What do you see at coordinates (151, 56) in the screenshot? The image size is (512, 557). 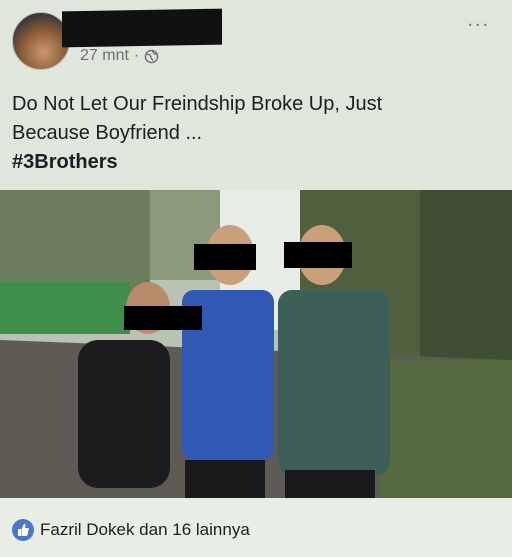 I see `globe-icon` at bounding box center [151, 56].